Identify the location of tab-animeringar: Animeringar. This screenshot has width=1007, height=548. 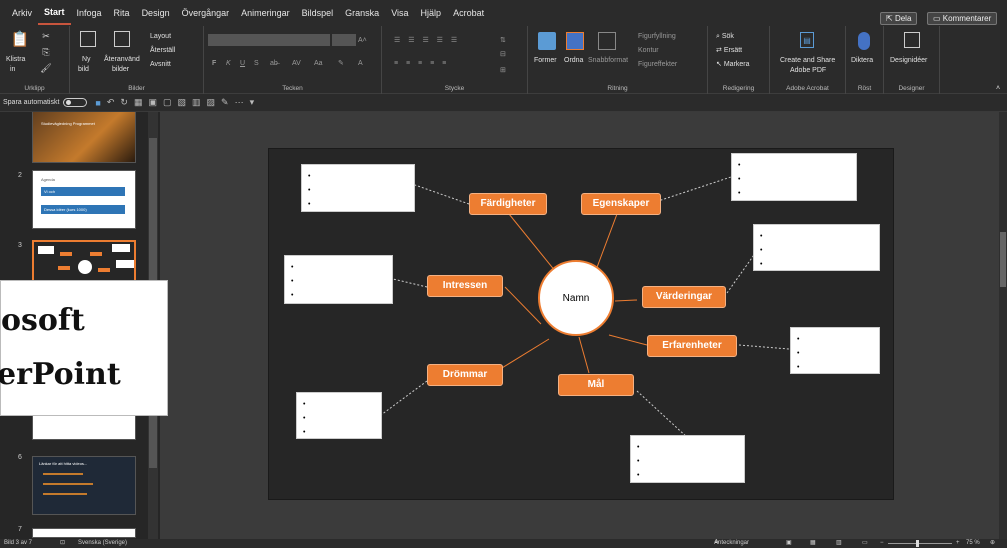
(265, 13).